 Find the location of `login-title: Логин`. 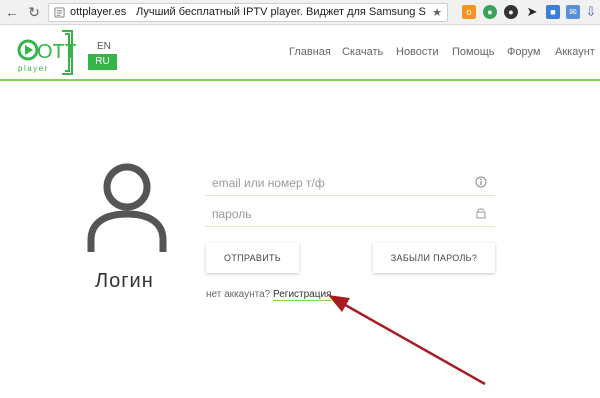

login-title: Логин is located at coordinates (124, 281).